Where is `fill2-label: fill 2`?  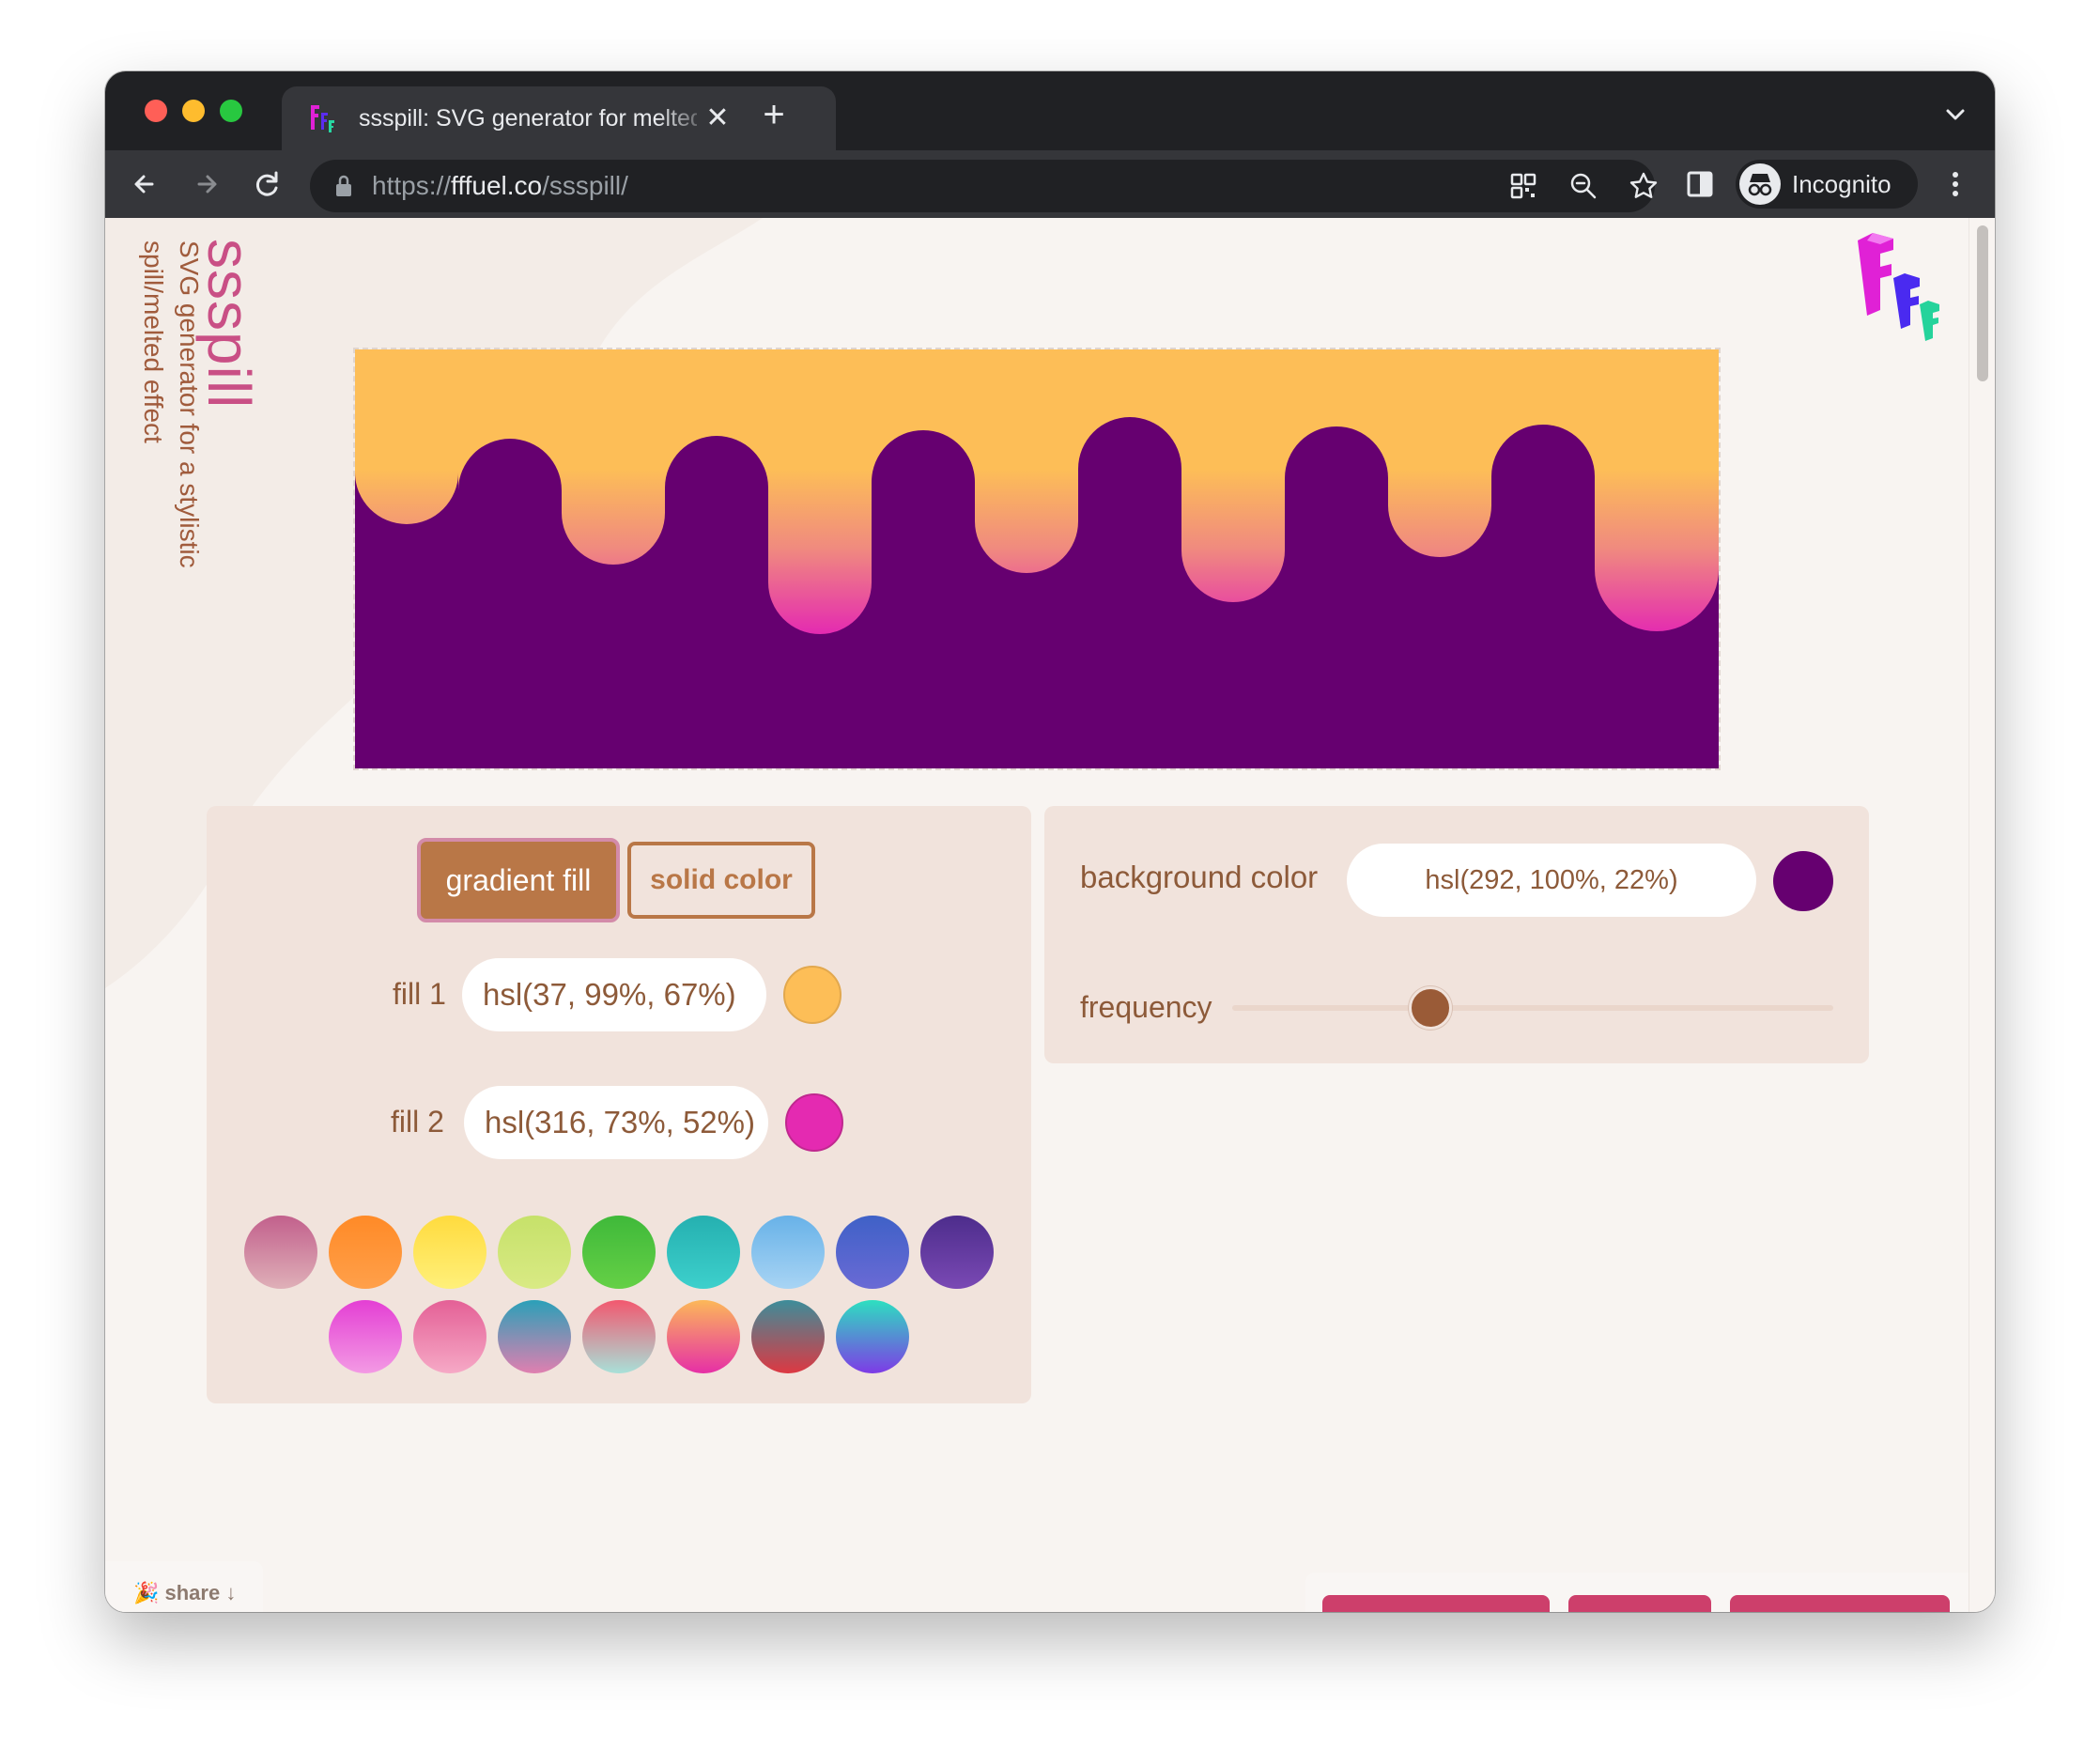
fill2-label: fill 2 is located at coordinates (418, 1122).